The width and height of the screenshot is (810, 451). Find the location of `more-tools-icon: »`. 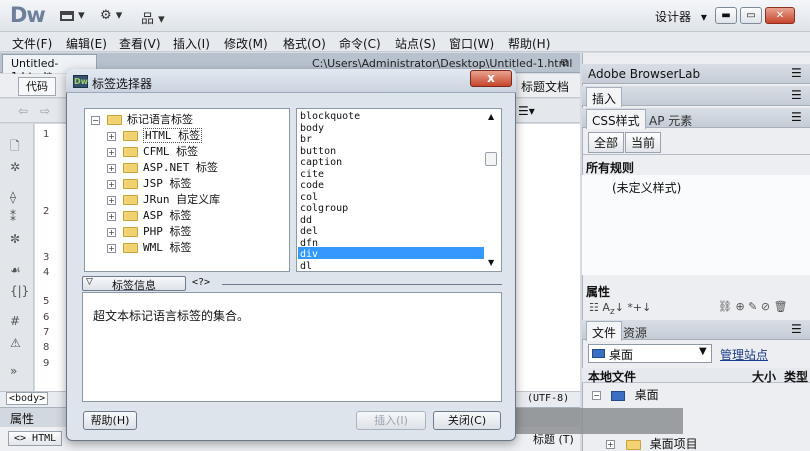

more-tools-icon: » is located at coordinates (13, 371).